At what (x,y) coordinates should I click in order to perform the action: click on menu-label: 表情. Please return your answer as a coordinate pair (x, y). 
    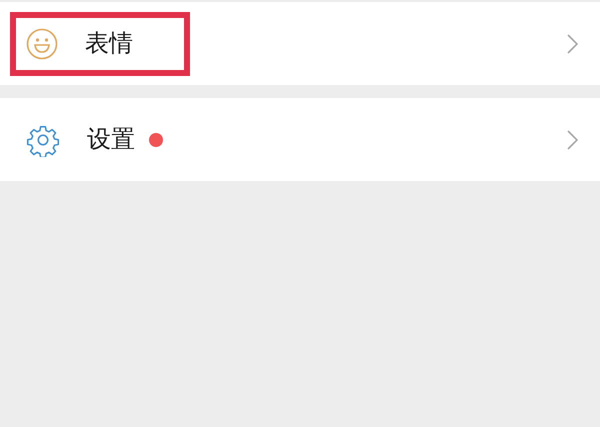
    Looking at the image, I should click on (109, 44).